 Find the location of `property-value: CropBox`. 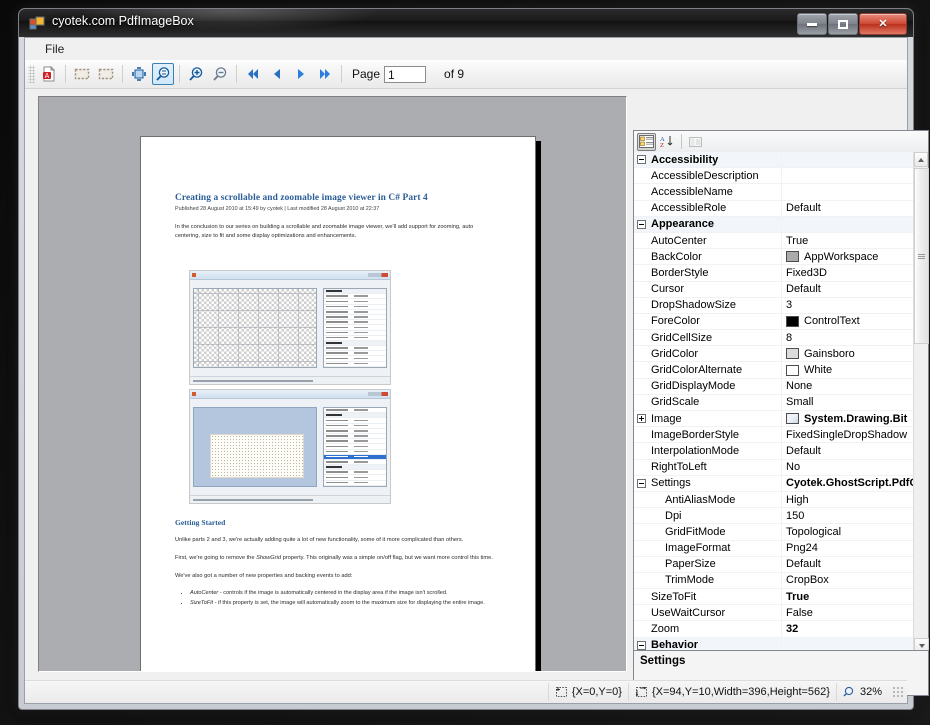

property-value: CropBox is located at coordinates (847, 580).